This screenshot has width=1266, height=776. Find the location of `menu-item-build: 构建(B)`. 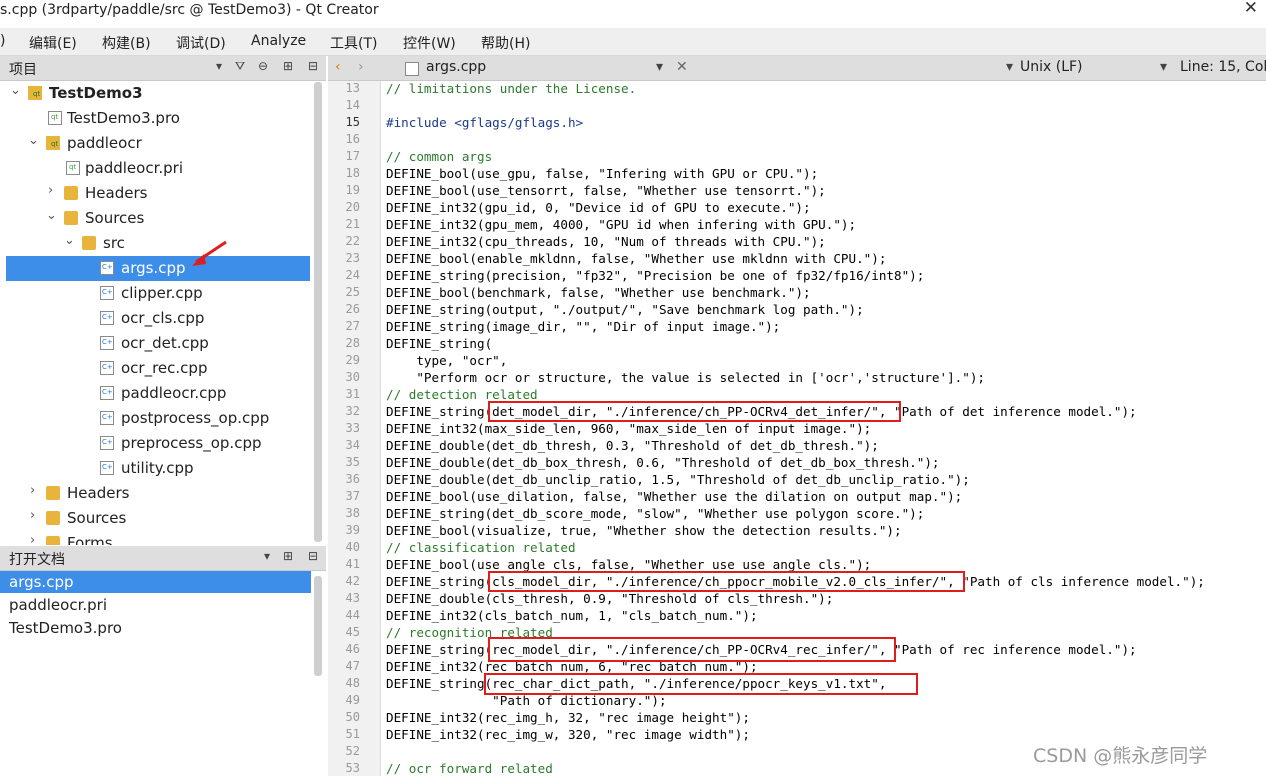

menu-item-build: 构建(B) is located at coordinates (126, 43).